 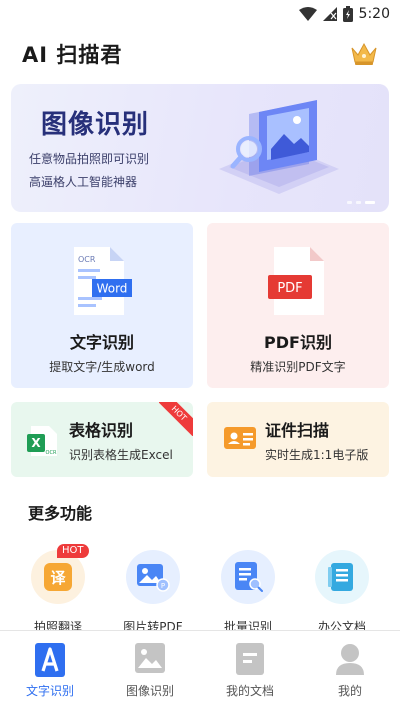 I want to click on ocr-mark: OCR, so click(x=87, y=259).